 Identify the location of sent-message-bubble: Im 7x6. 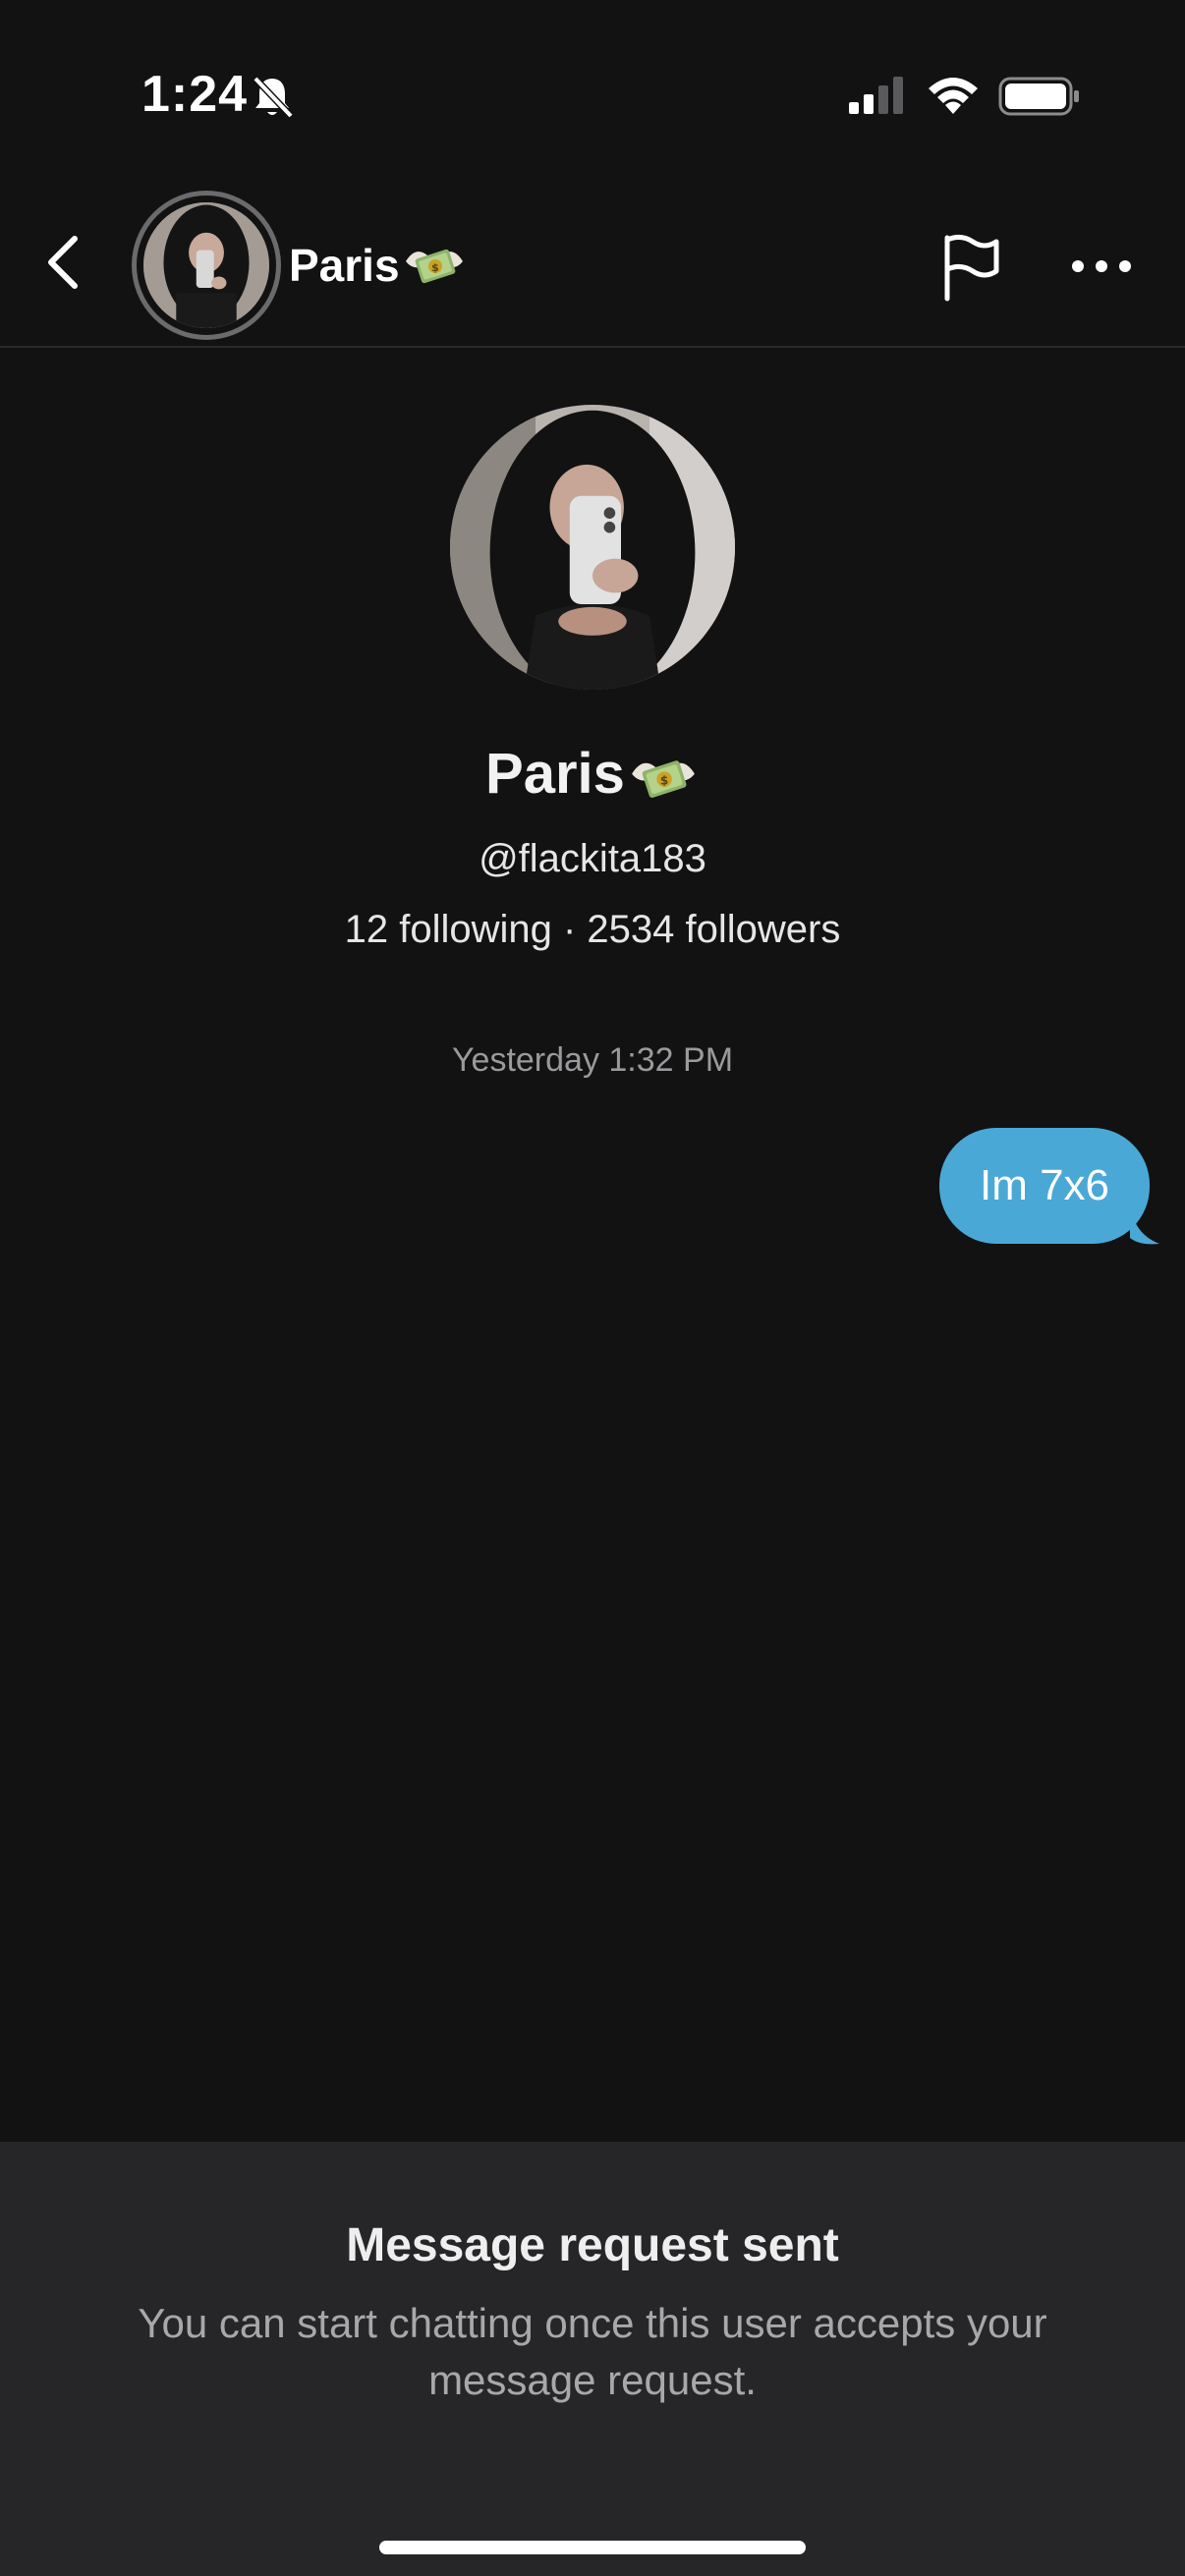
(1045, 1186).